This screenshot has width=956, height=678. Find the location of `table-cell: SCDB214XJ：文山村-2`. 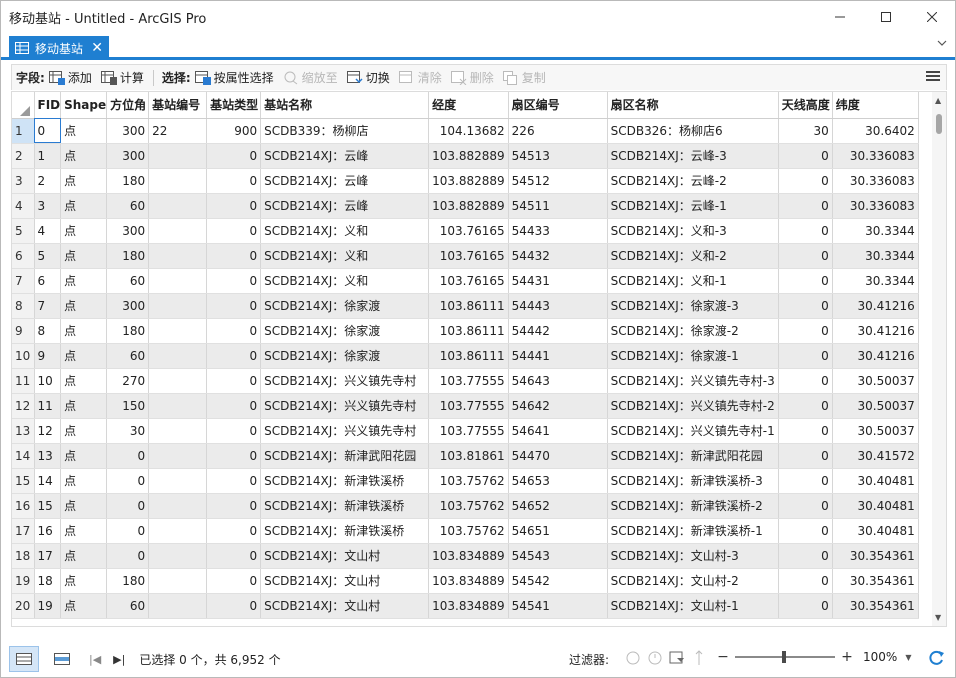

table-cell: SCDB214XJ：文山村-2 is located at coordinates (693, 581).